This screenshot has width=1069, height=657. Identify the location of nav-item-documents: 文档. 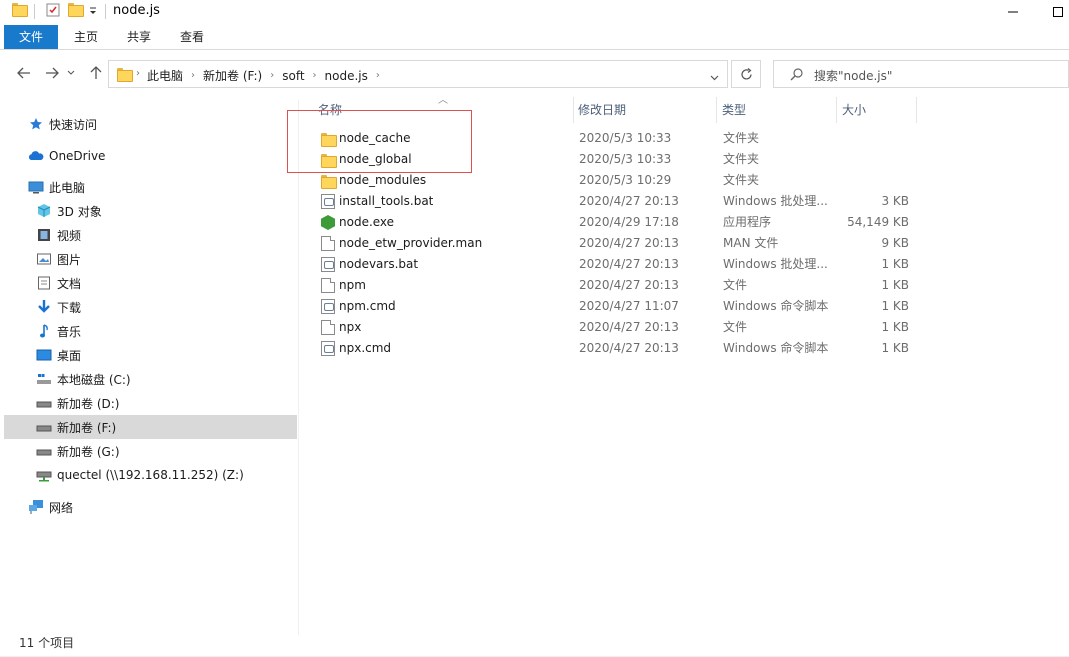
(58, 283).